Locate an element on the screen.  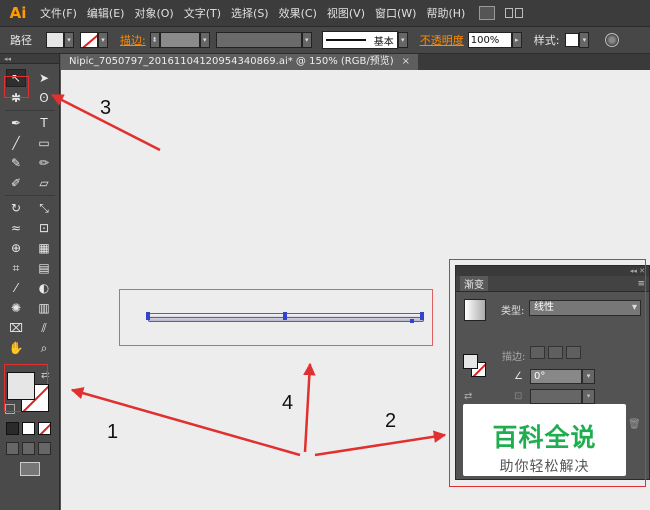
type-tool-icon: T is located at coordinates (44, 123).